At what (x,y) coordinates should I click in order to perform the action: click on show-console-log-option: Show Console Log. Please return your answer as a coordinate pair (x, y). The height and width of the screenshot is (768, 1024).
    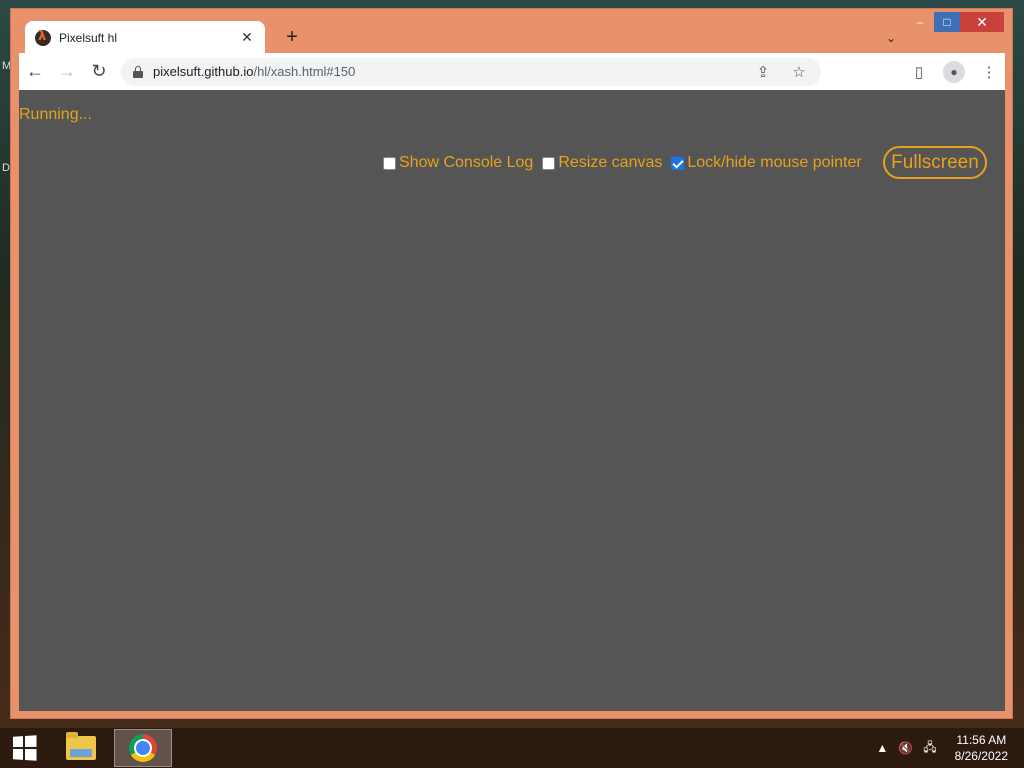
    Looking at the image, I should click on (458, 163).